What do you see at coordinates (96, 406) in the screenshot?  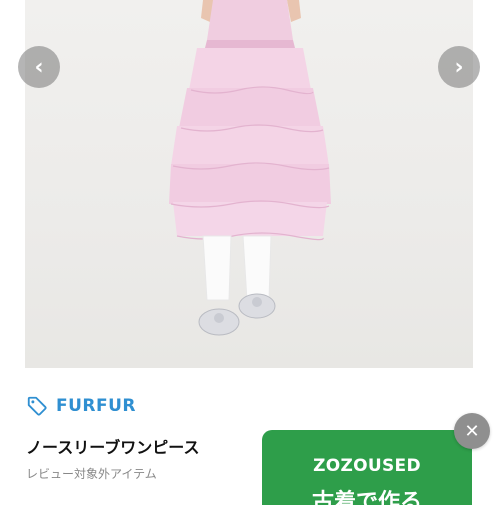 I see `brand-name: FURFUR` at bounding box center [96, 406].